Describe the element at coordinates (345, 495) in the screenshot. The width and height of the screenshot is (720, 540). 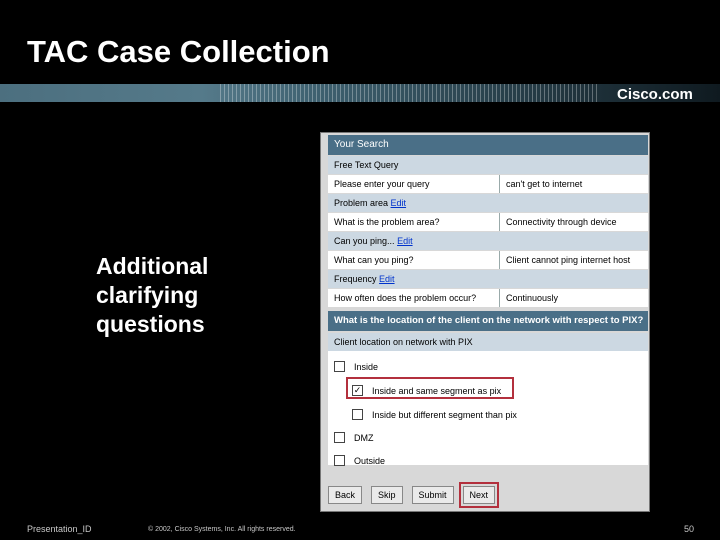
I see `back-button: Back` at that location.